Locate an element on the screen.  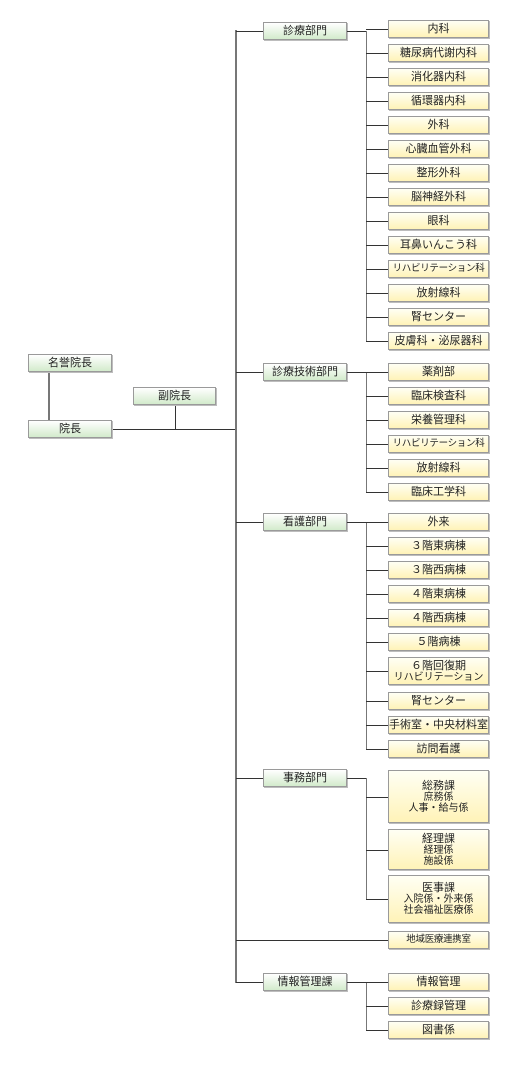
box-label: ６階回復期 is located at coordinates (438, 665).